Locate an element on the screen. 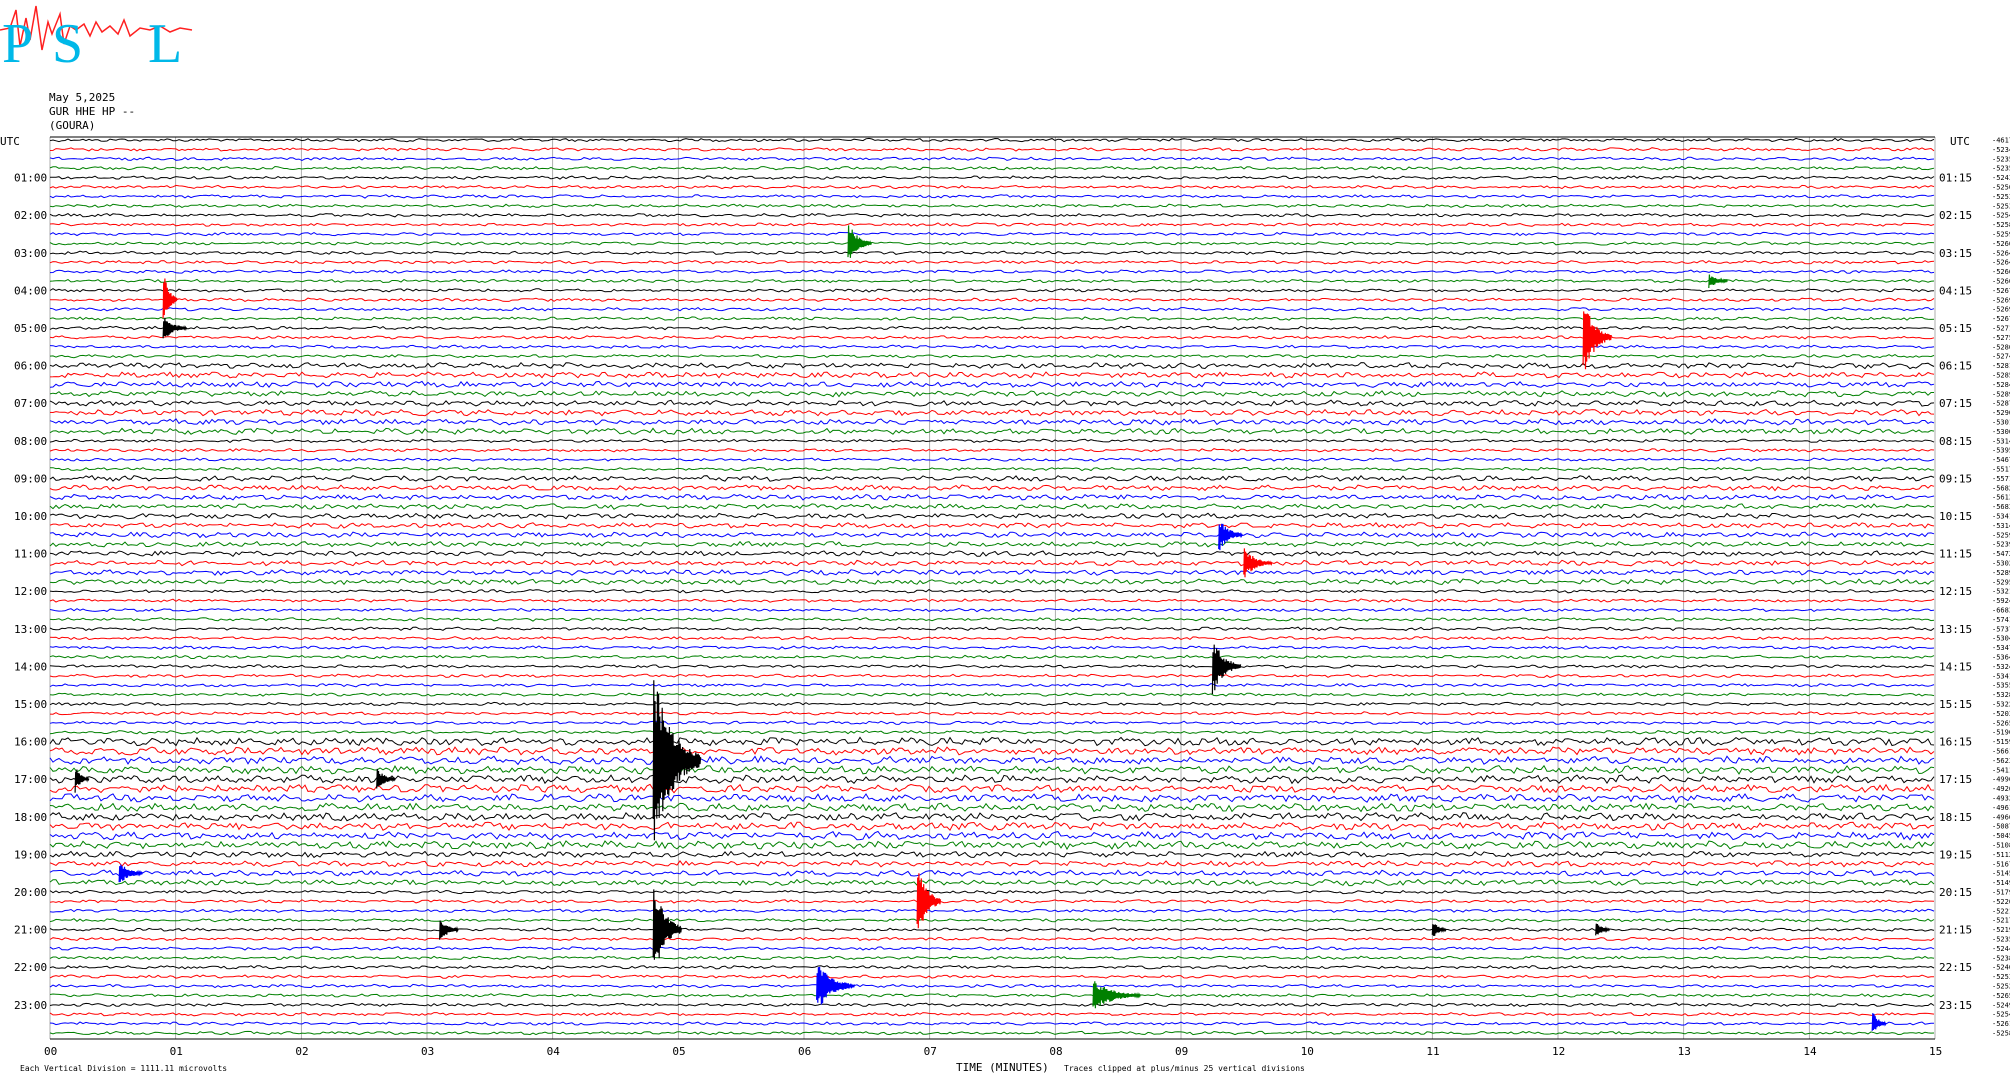 The height and width of the screenshot is (1080, 2010). trace-offset-label: -5220 is located at coordinates (2001, 902).